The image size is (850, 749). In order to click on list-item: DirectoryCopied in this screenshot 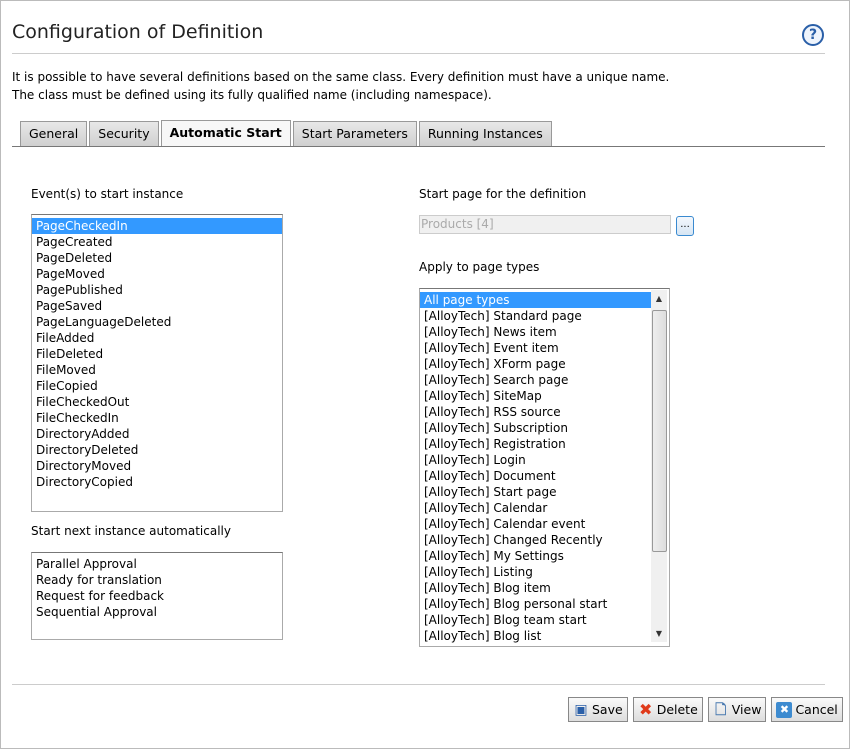, I will do `click(157, 482)`.